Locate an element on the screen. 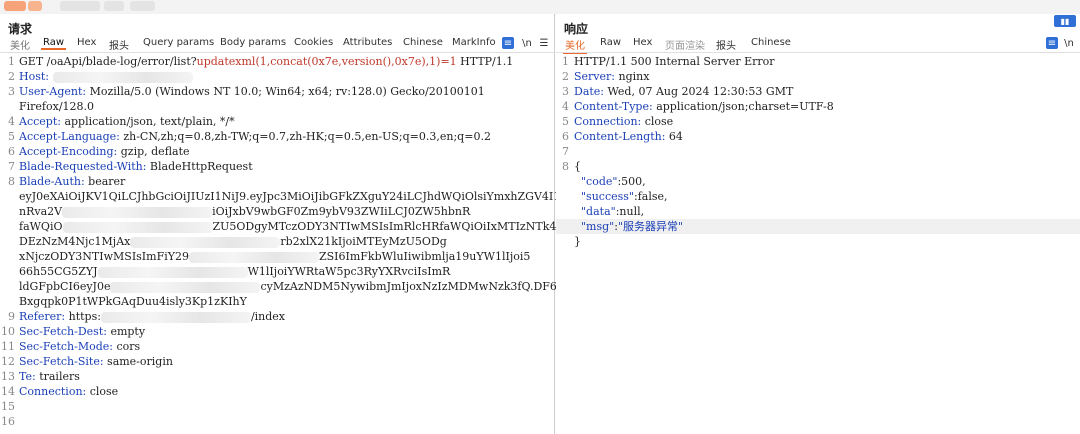 This screenshot has width=1080, height=434. line-number: 1 is located at coordinates (565, 61).